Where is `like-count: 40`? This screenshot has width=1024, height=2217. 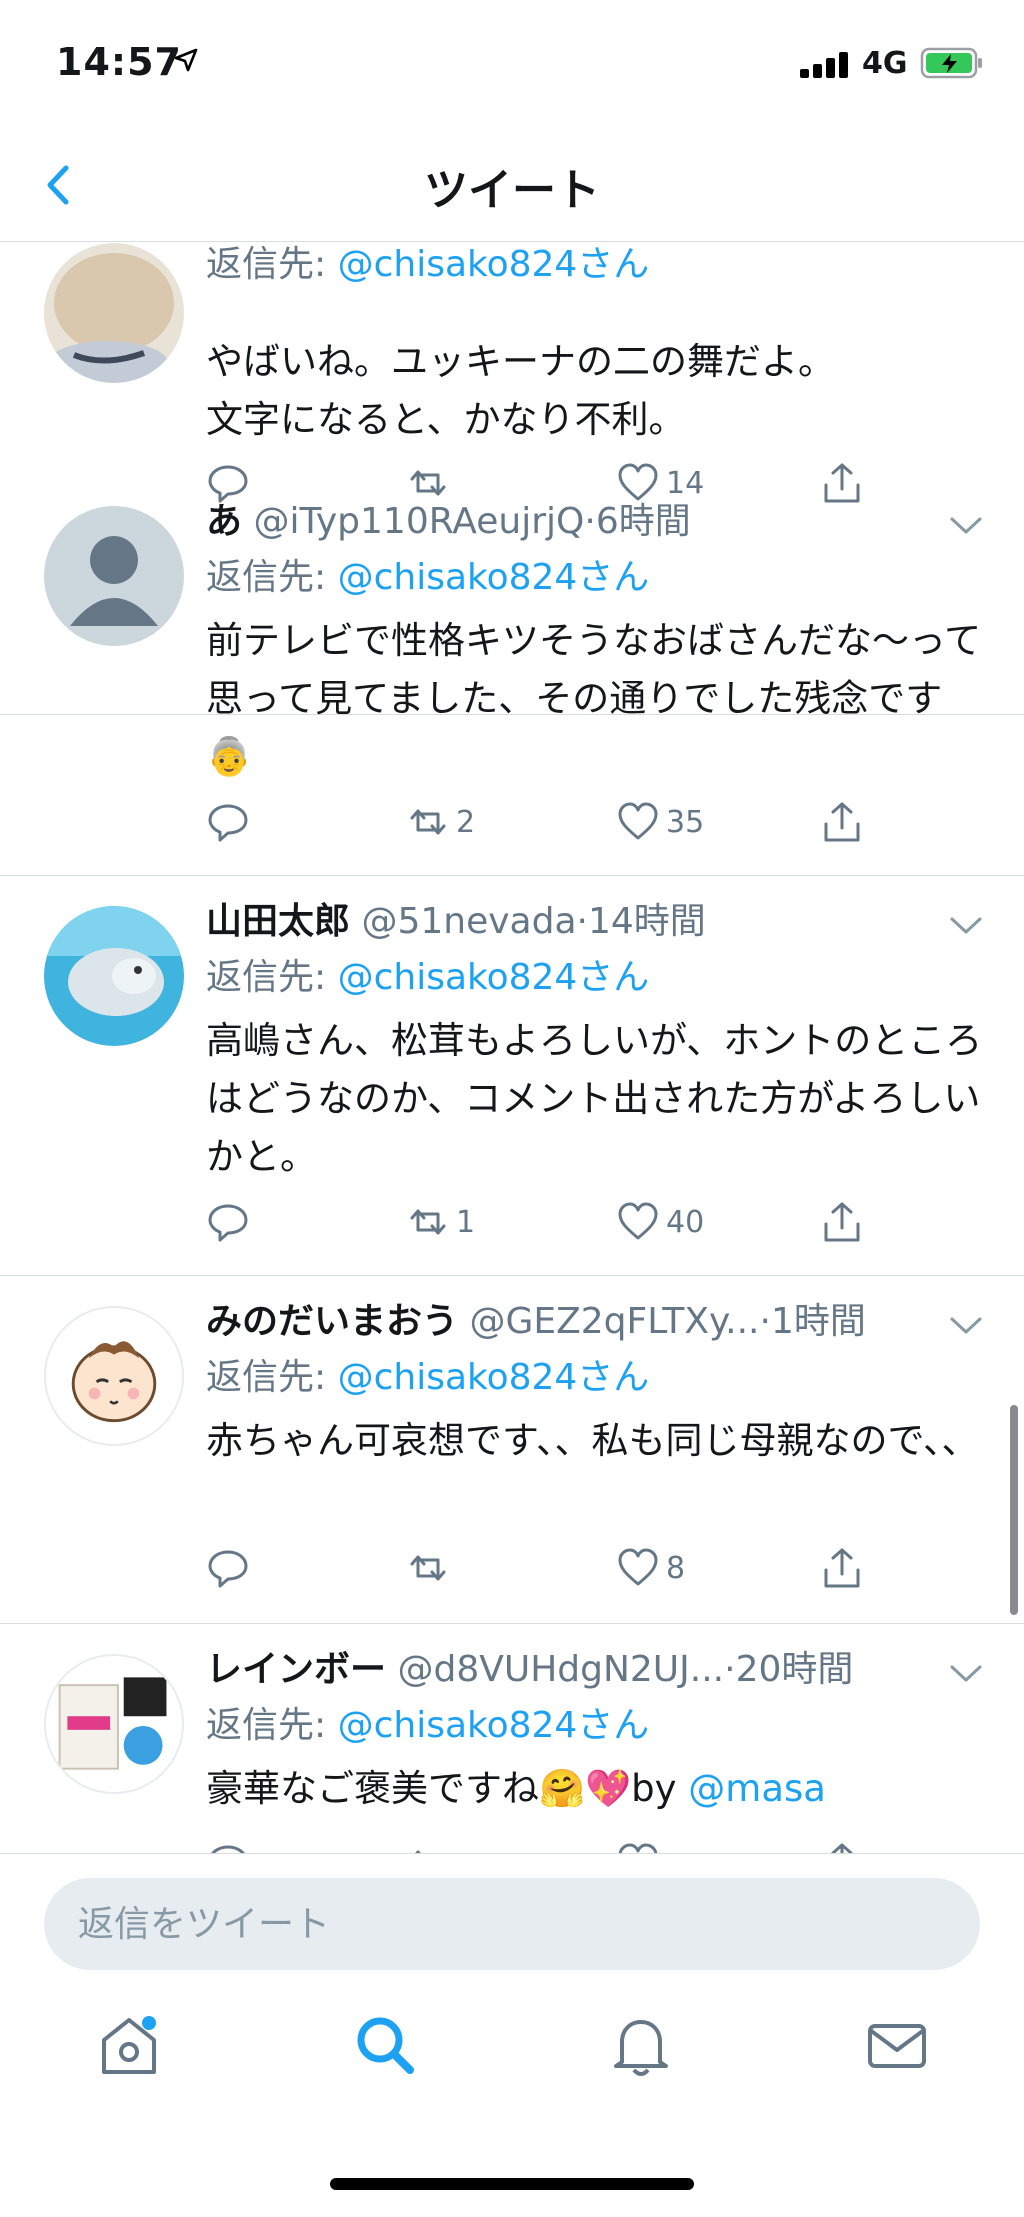
like-count: 40 is located at coordinates (685, 1222).